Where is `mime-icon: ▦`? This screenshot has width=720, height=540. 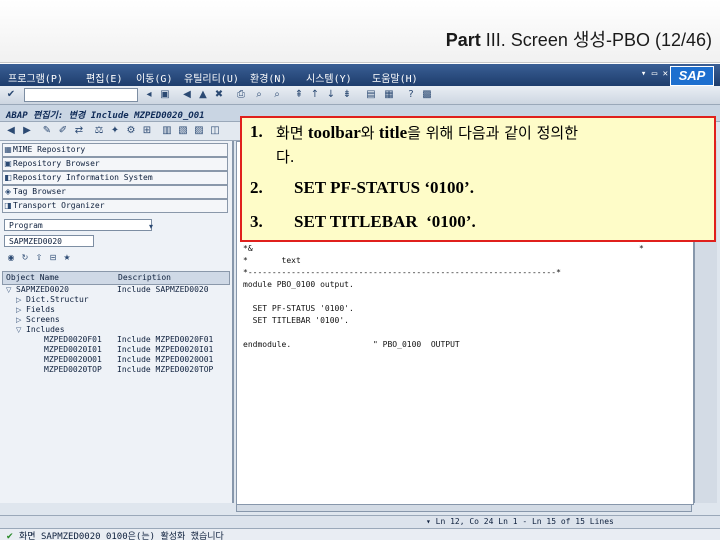 mime-icon: ▦ is located at coordinates (8, 149).